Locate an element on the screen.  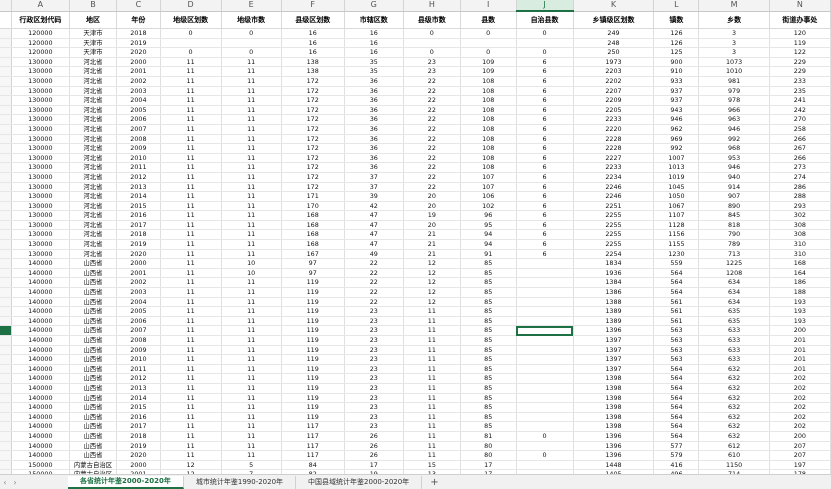
table-cell: 1208 is located at coordinates (734, 273).